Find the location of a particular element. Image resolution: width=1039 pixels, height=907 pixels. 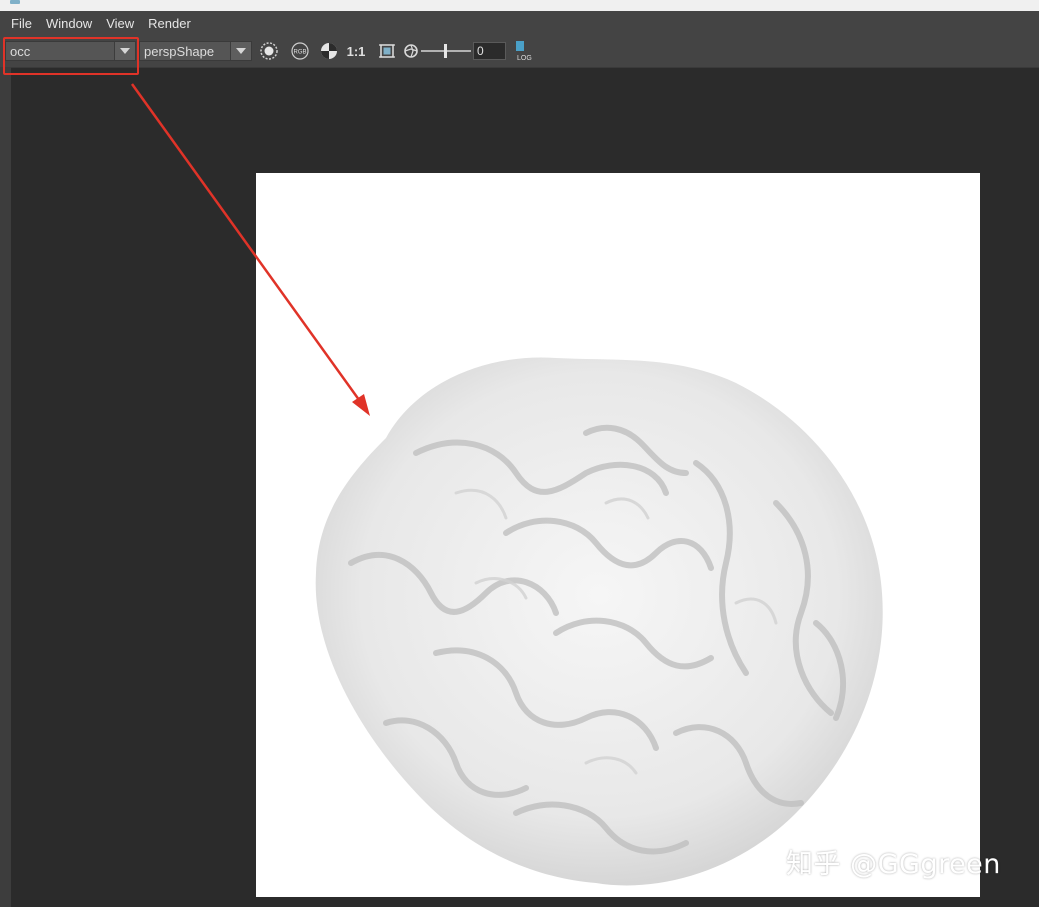

ratio-label: 1:1 is located at coordinates (356, 51).